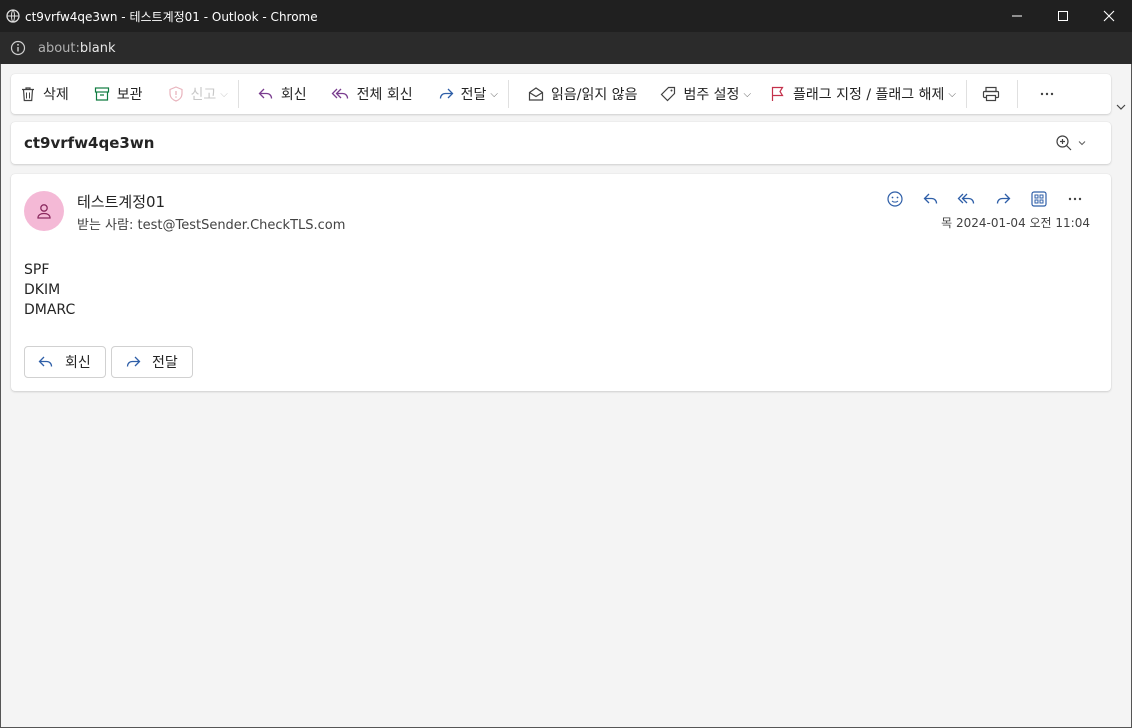 The width and height of the screenshot is (1132, 728). I want to click on avatar, so click(44, 211).